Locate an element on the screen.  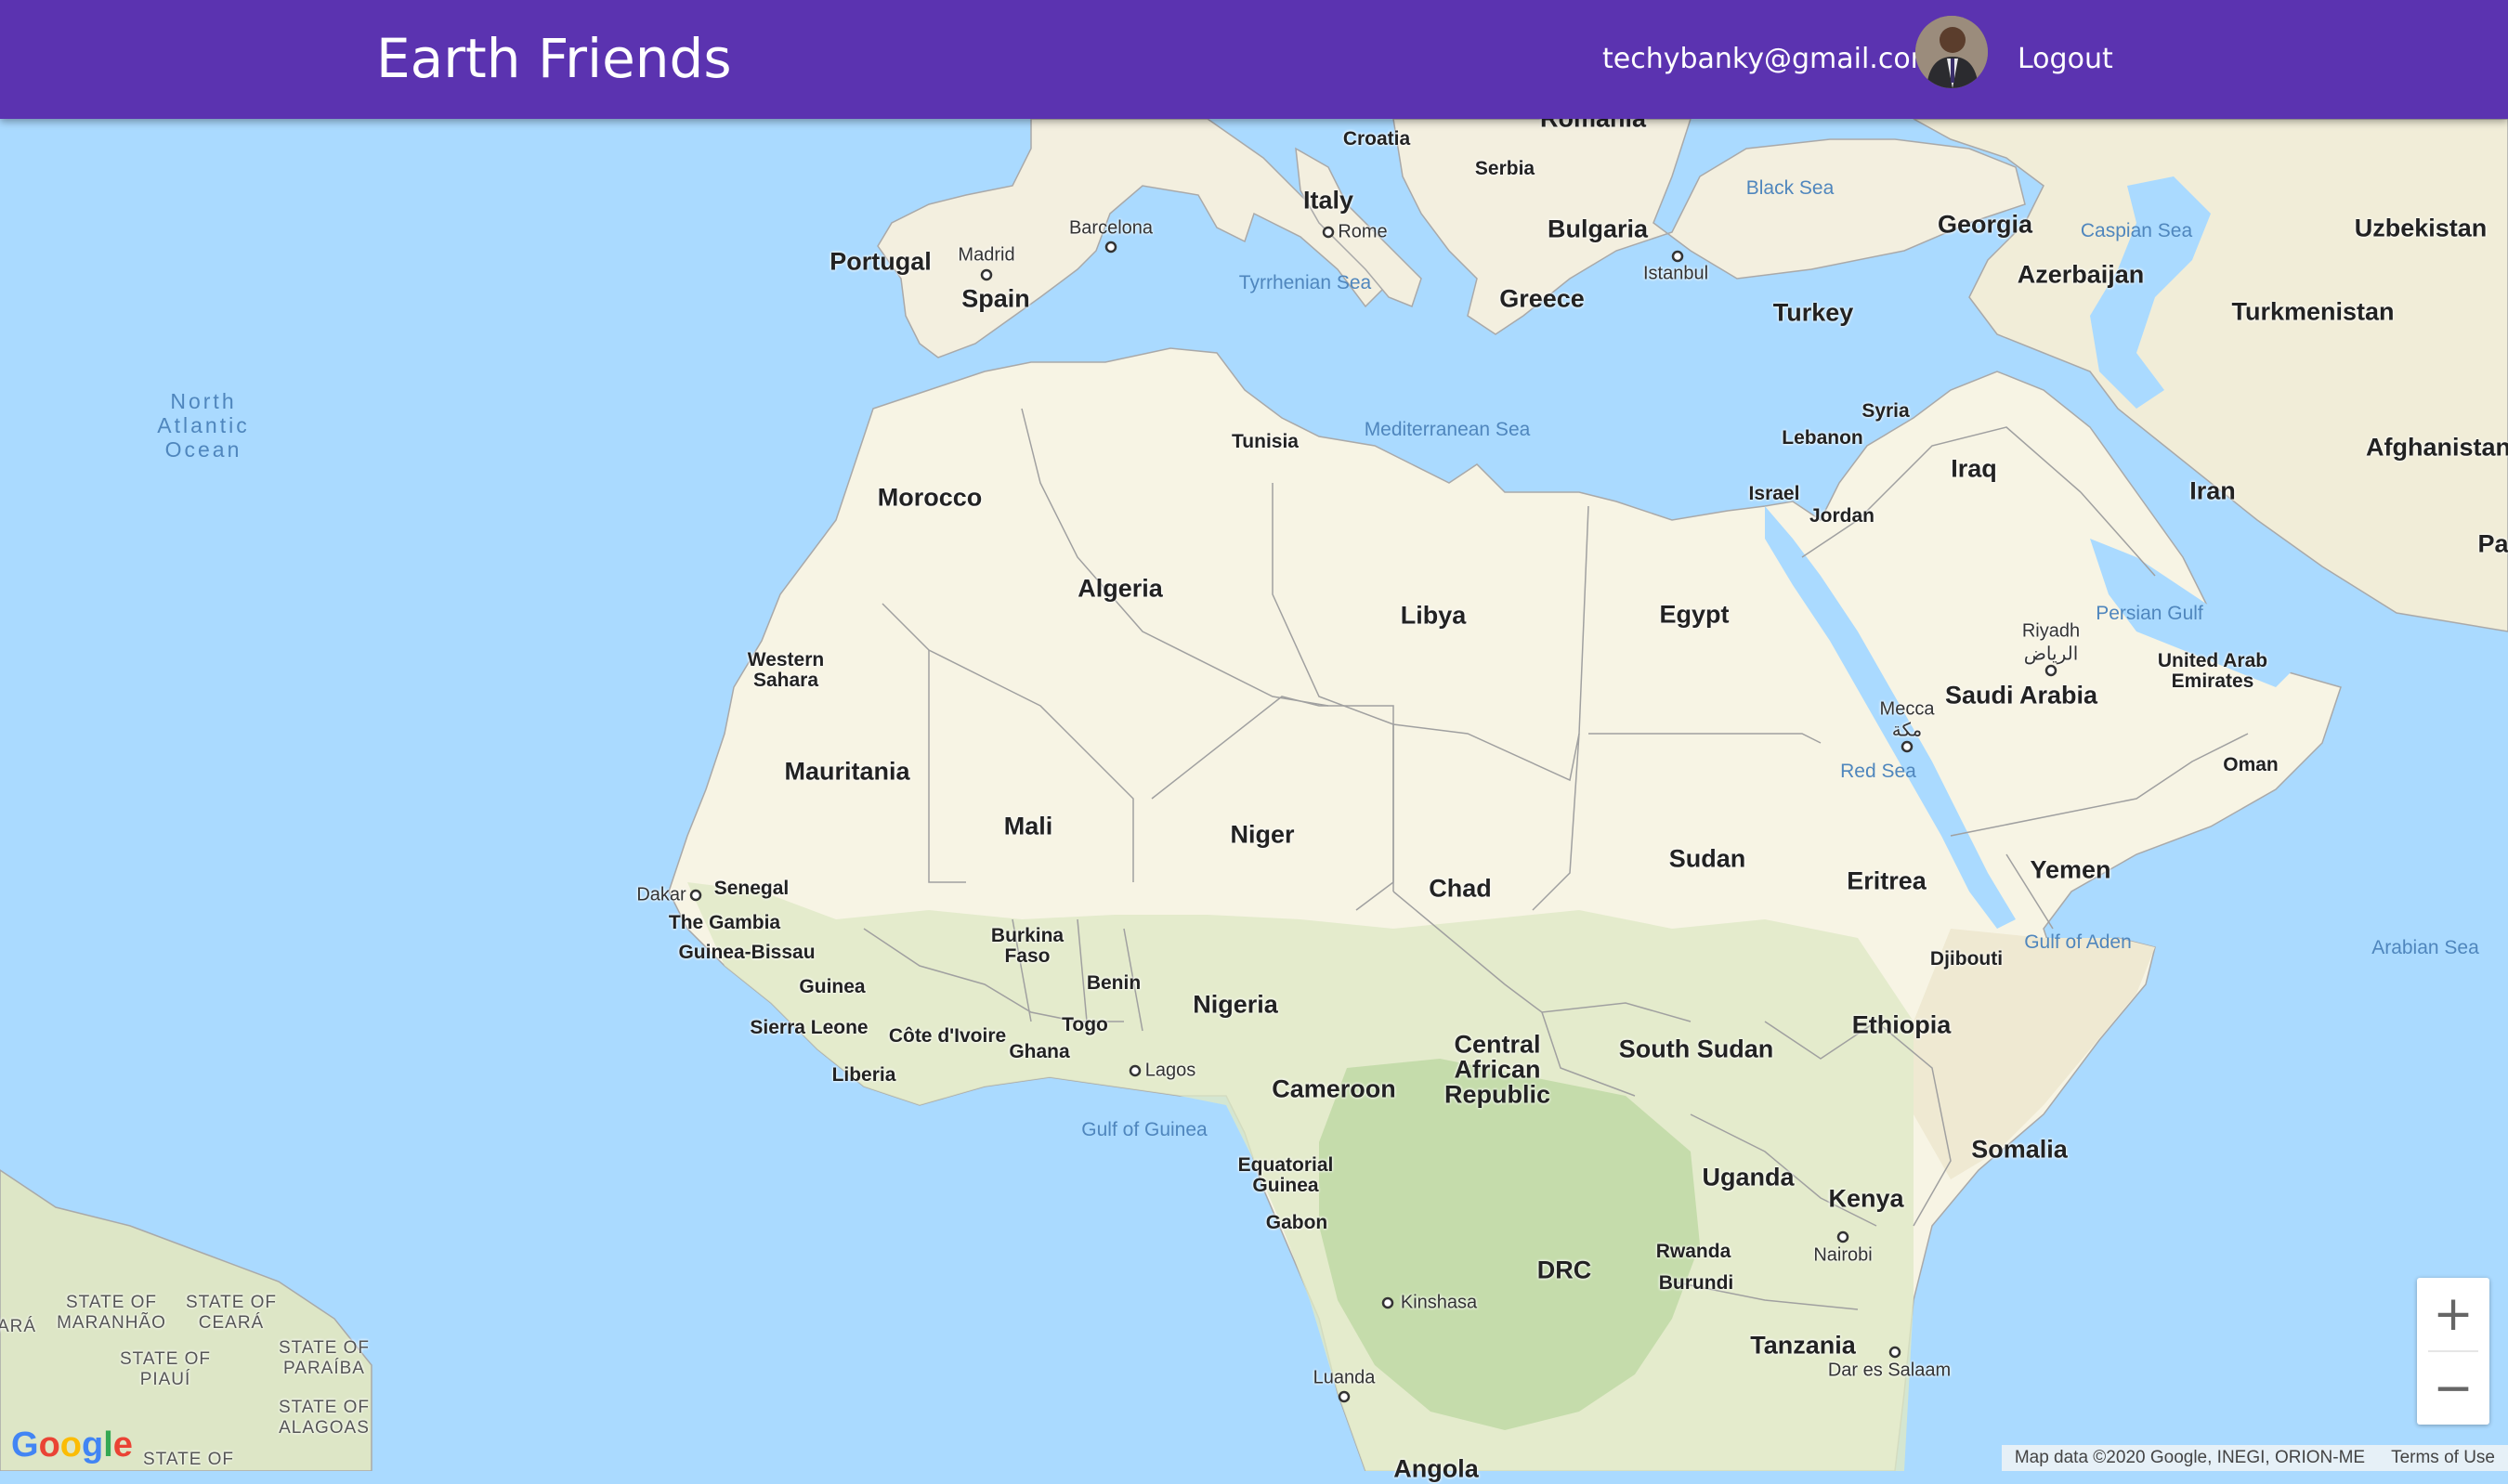
label-portugal: Portugal is located at coordinates (880, 261).